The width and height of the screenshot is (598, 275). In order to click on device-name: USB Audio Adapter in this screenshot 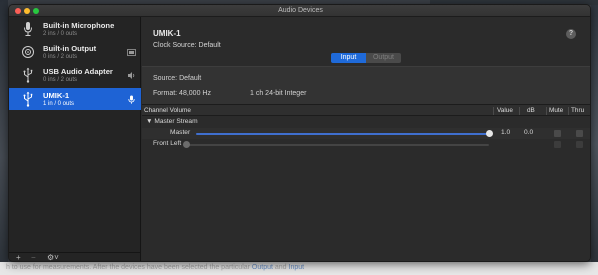, I will do `click(78, 71)`.